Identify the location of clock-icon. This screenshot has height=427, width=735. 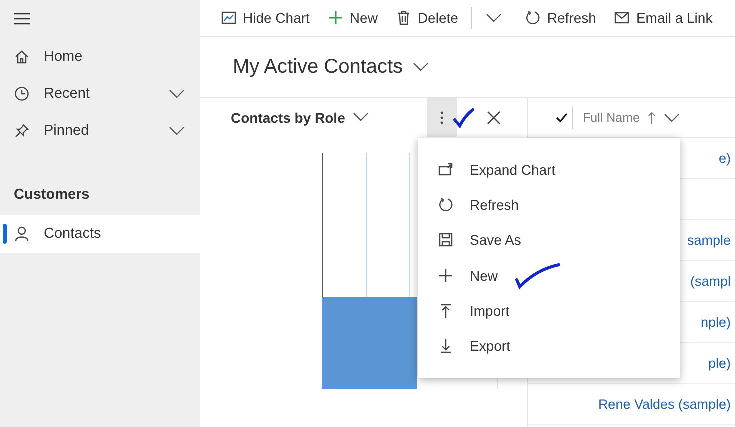
(22, 94).